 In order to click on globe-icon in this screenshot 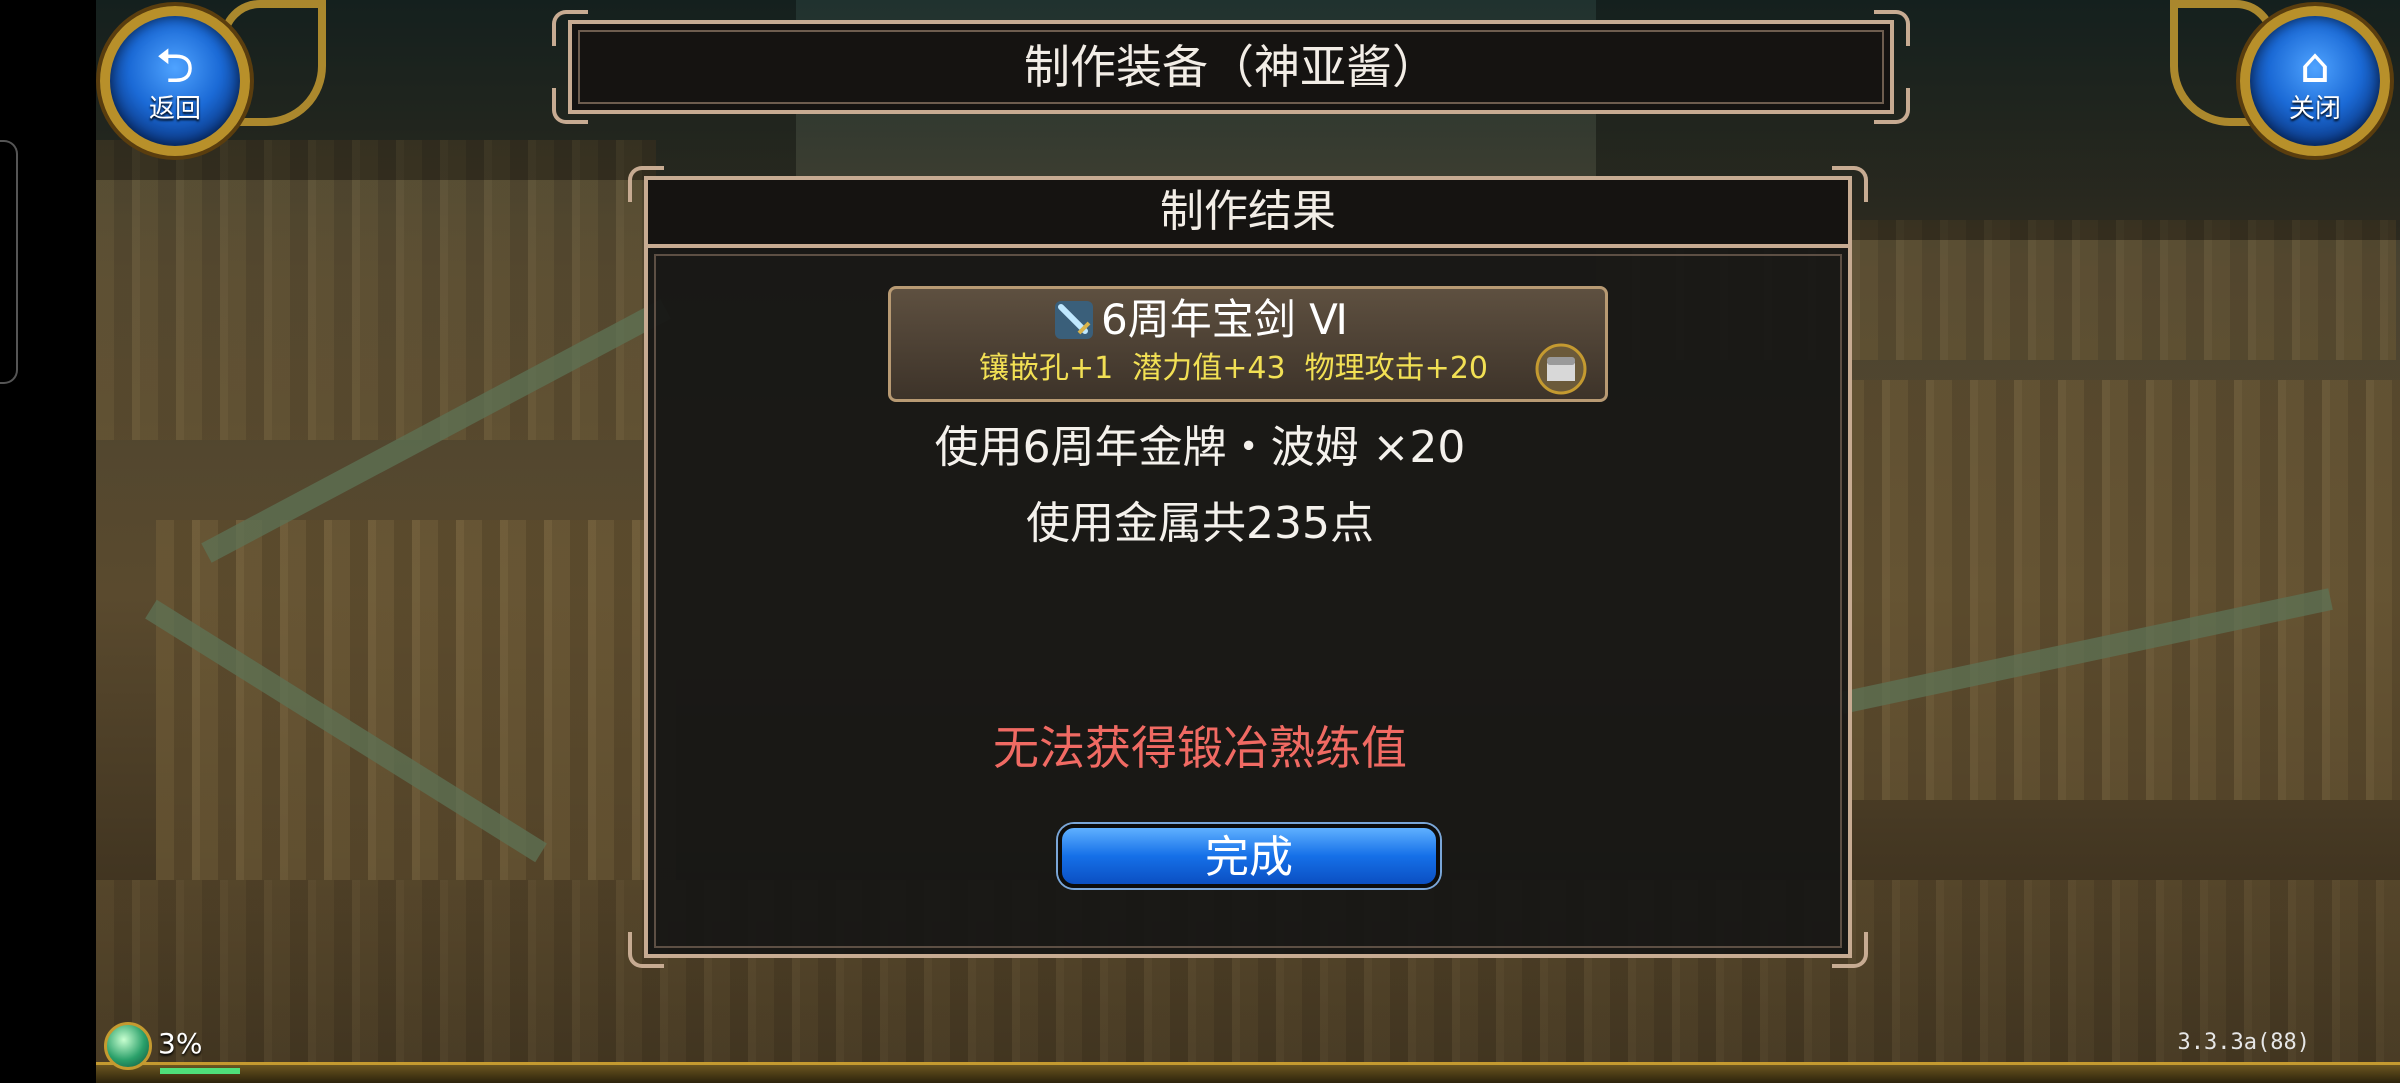, I will do `click(128, 1046)`.